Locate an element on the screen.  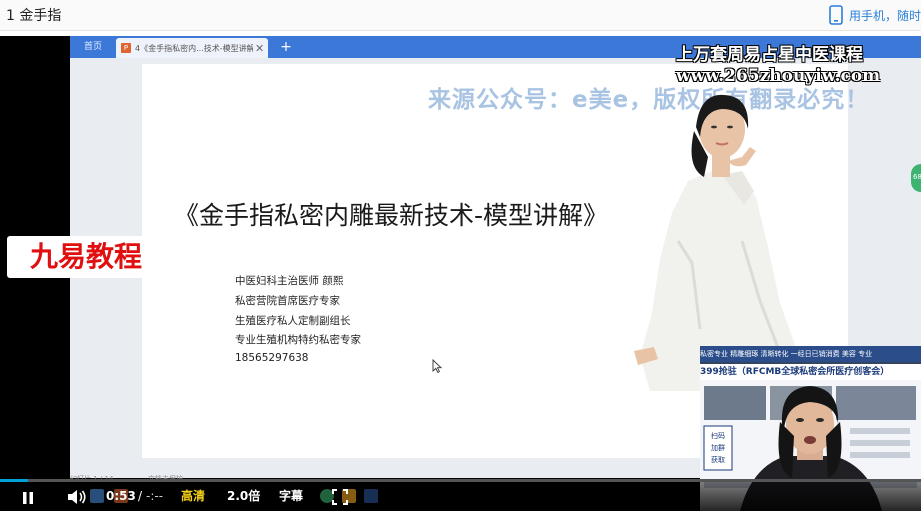
mobile-watch-label: 用手机，随时 is located at coordinates (884, 15).